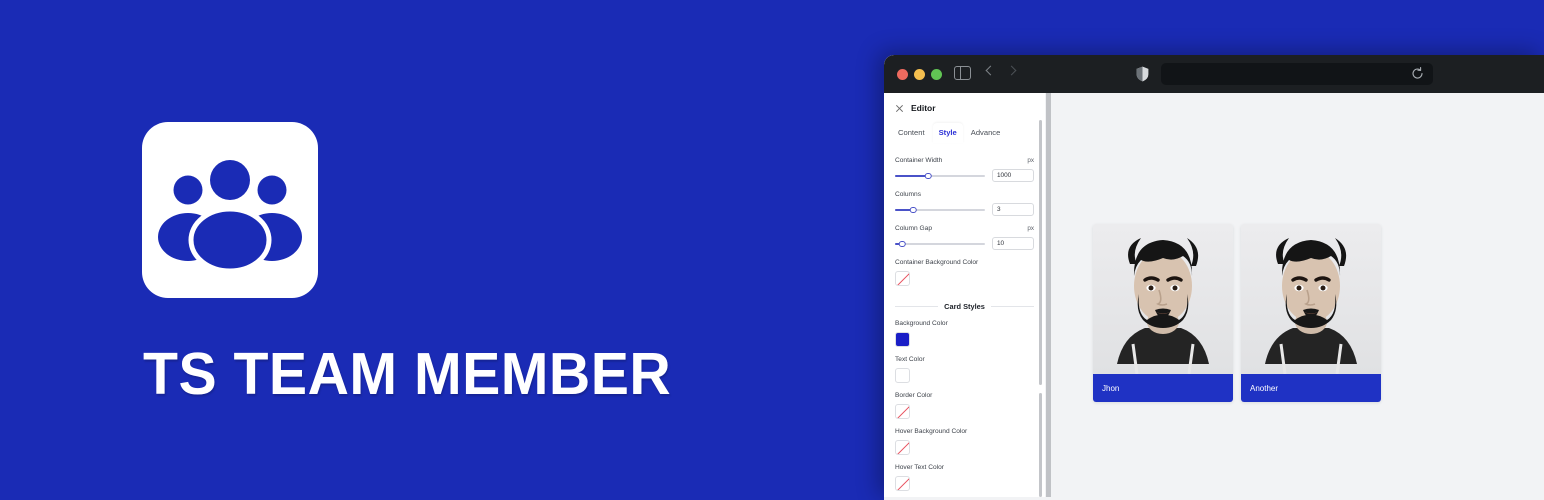  Describe the element at coordinates (912, 176) in the screenshot. I see `slider-fill` at that location.